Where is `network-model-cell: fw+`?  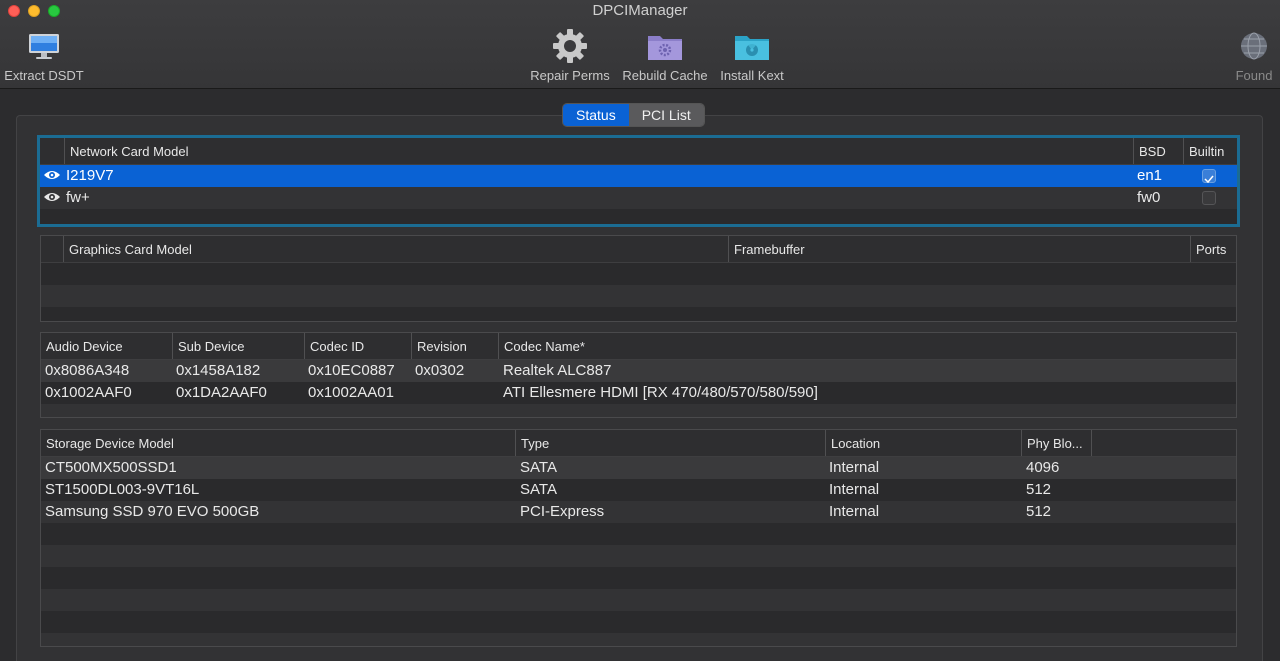
network-model-cell: fw+ is located at coordinates (78, 197).